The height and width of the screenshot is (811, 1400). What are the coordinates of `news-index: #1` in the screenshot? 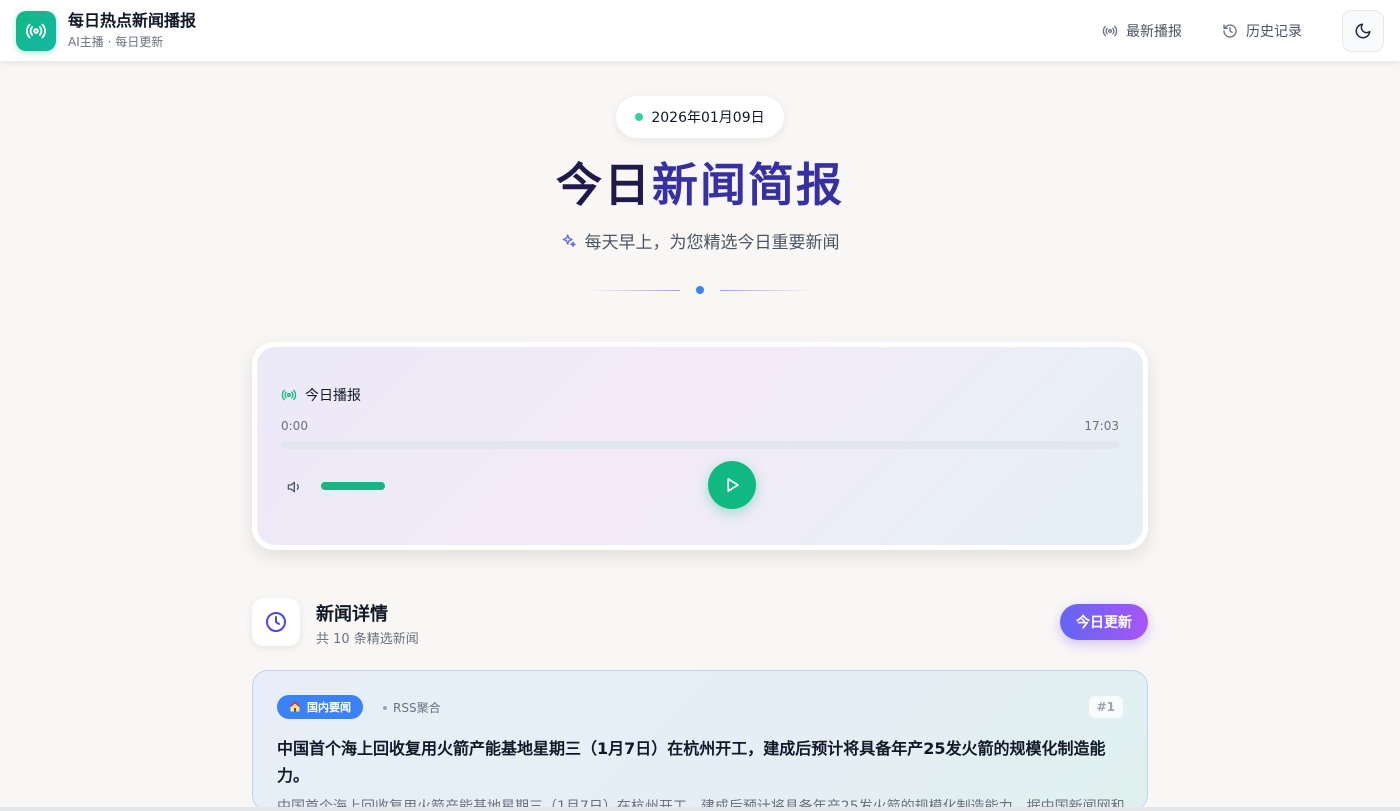 It's located at (1105, 707).